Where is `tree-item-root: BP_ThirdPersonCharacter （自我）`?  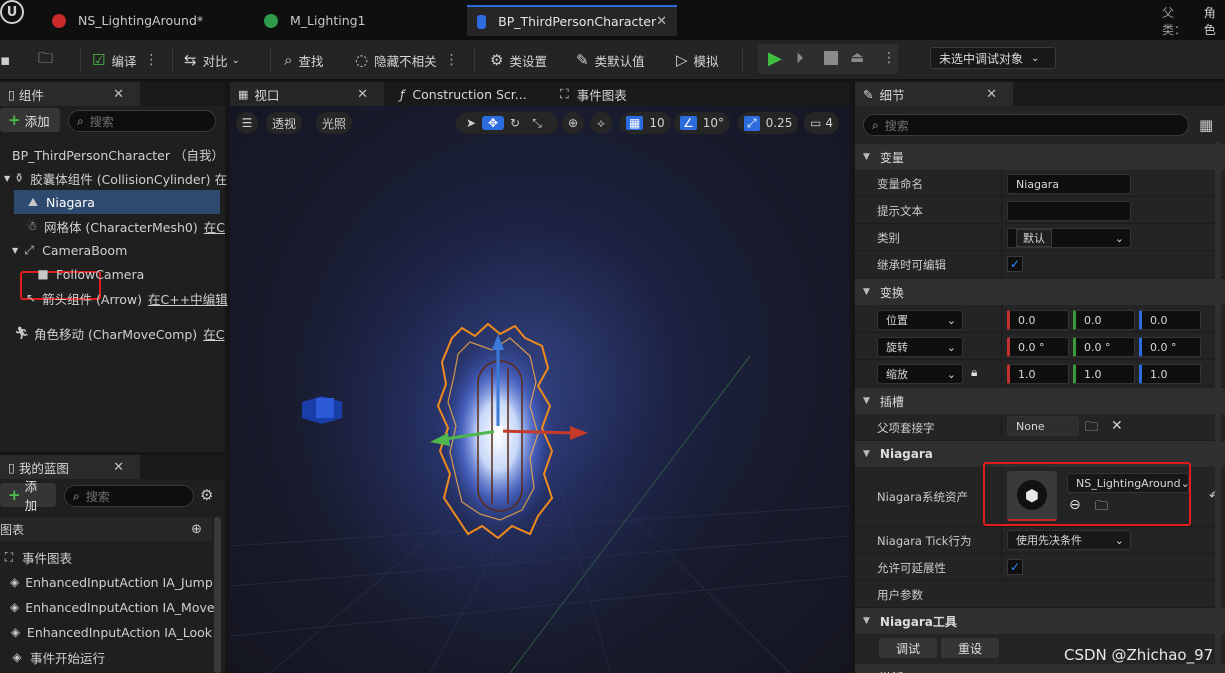 tree-item-root: BP_ThirdPersonCharacter （自我） is located at coordinates (118, 154).